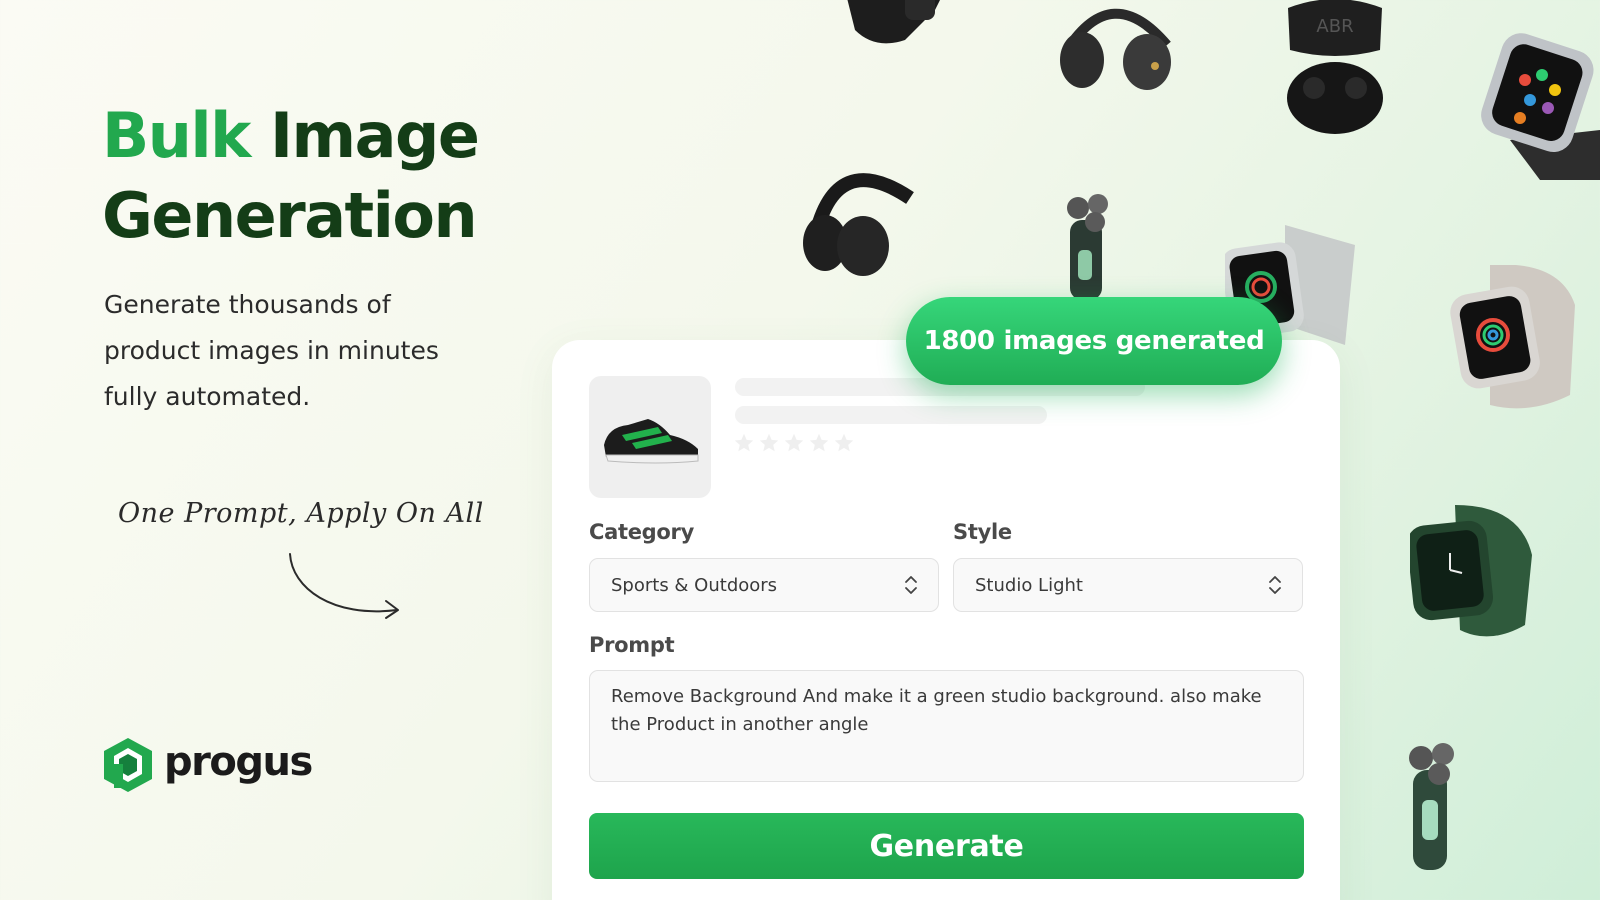 The image size is (1600, 900). I want to click on product-thumbnail, so click(650, 437).